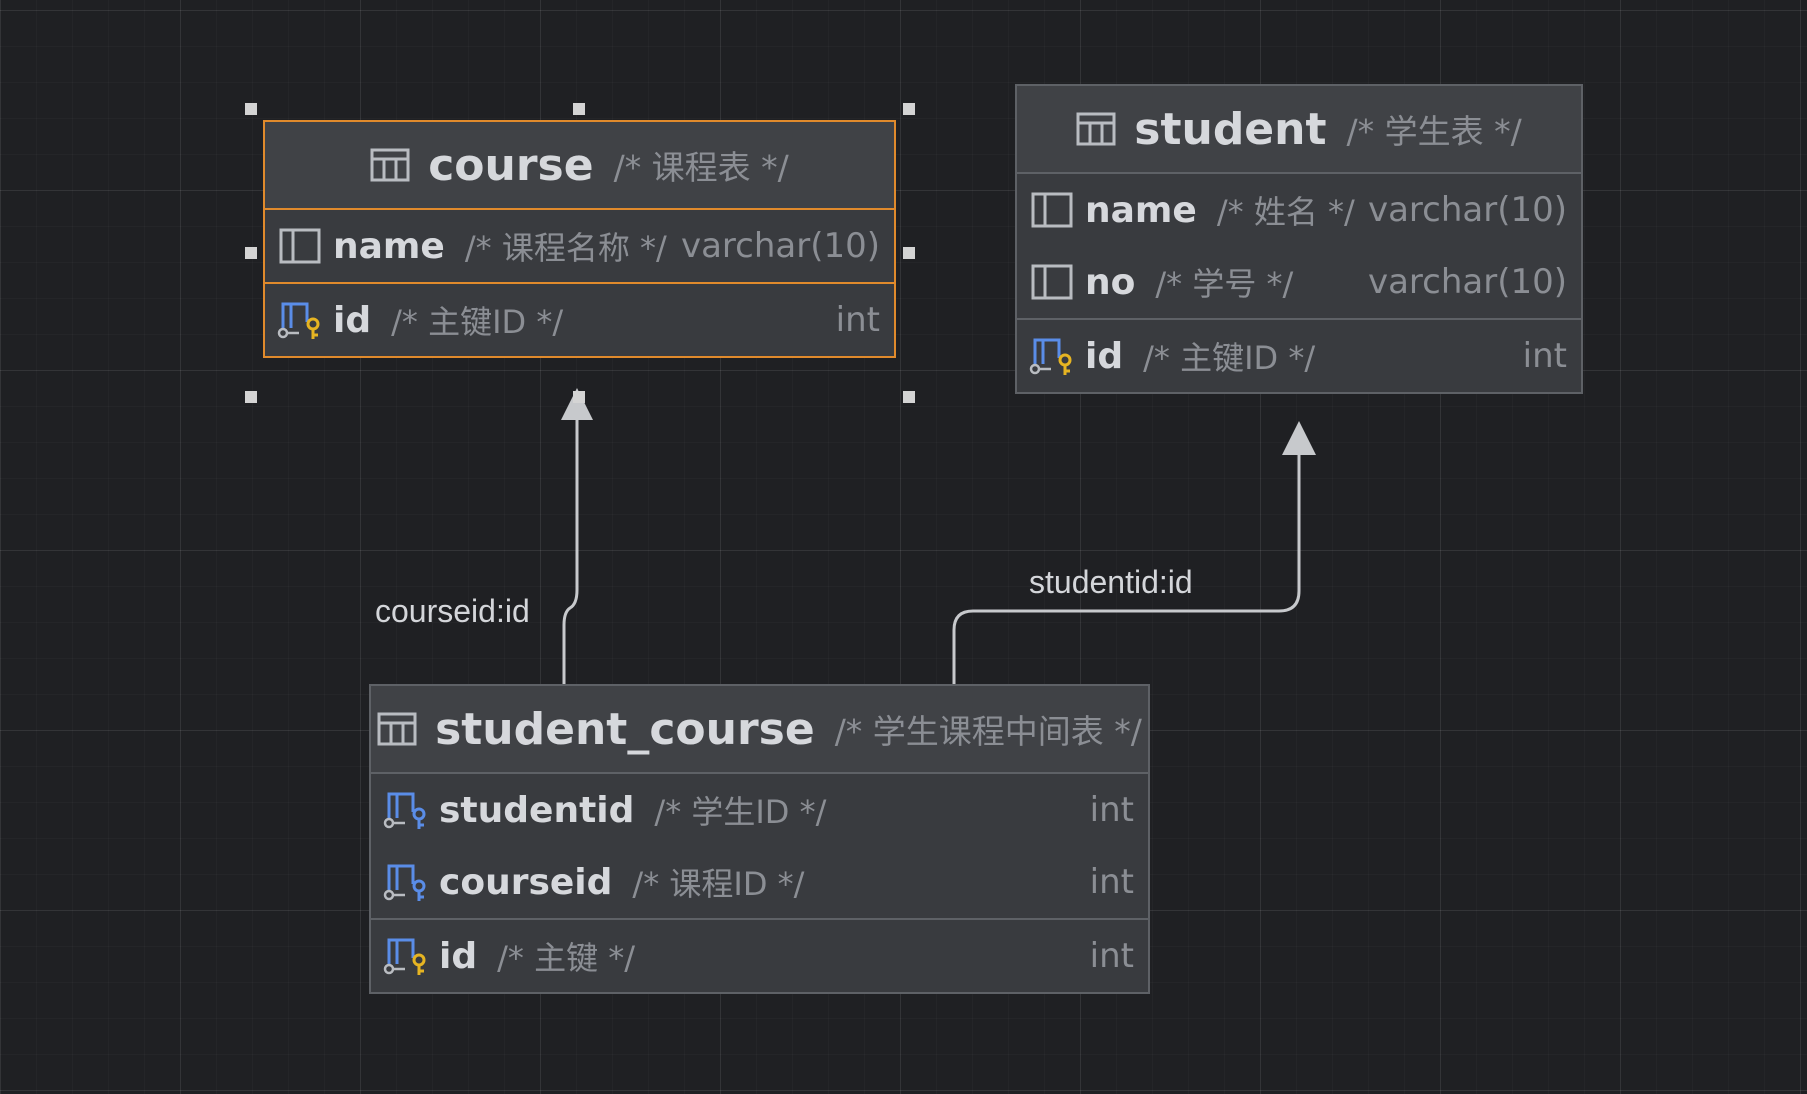 This screenshot has height=1094, width=1807. I want to click on column-comment: /* 学生ID */, so click(740, 812).